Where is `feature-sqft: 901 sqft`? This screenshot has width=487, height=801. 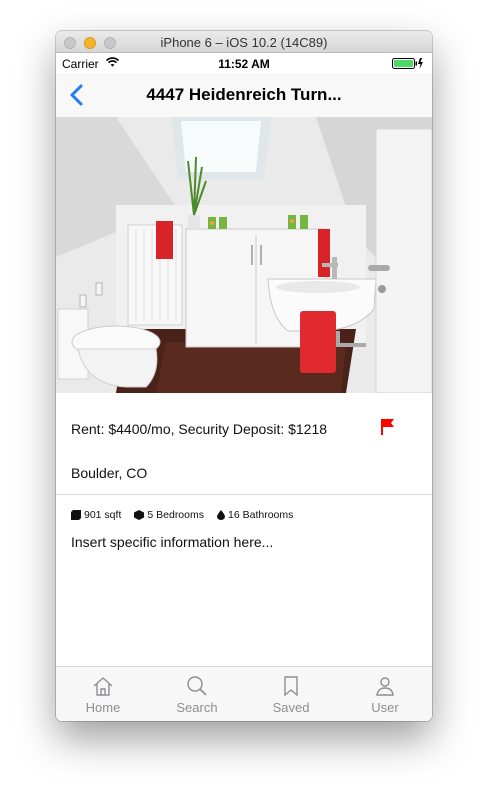 feature-sqft: 901 sqft is located at coordinates (96, 515).